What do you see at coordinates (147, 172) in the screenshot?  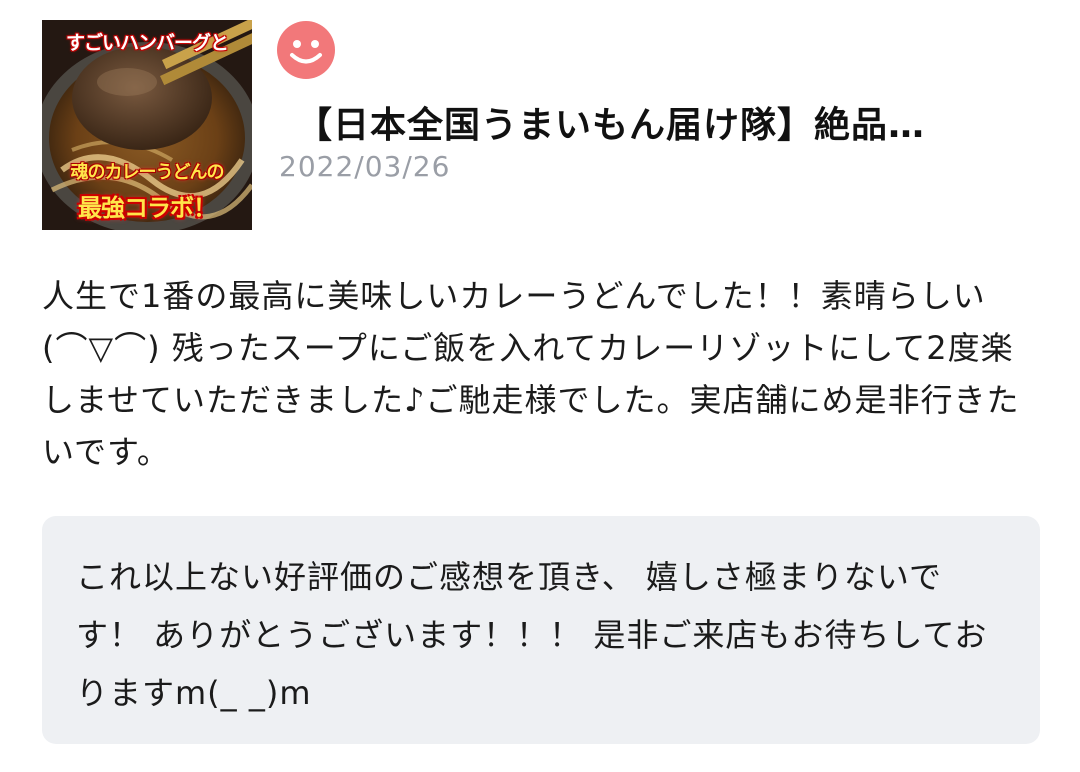 I see `thumbnail-caption-middle: 魂のカレーうどんの` at bounding box center [147, 172].